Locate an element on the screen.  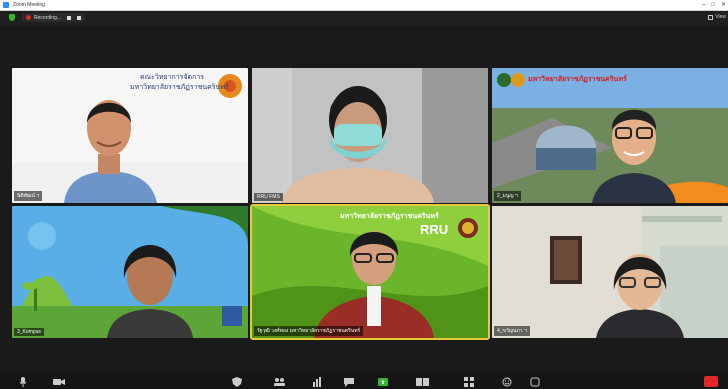
participant-name: 2_มนูญ ฯ is located at coordinates (507, 196).